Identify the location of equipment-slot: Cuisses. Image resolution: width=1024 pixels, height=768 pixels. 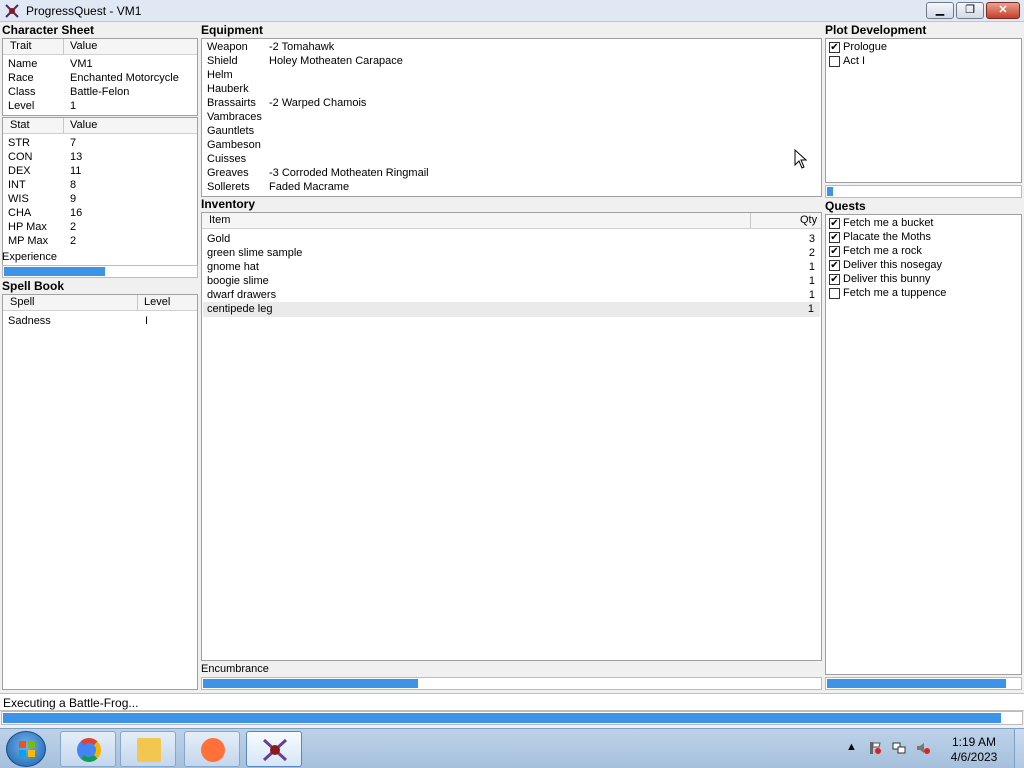
(227, 159).